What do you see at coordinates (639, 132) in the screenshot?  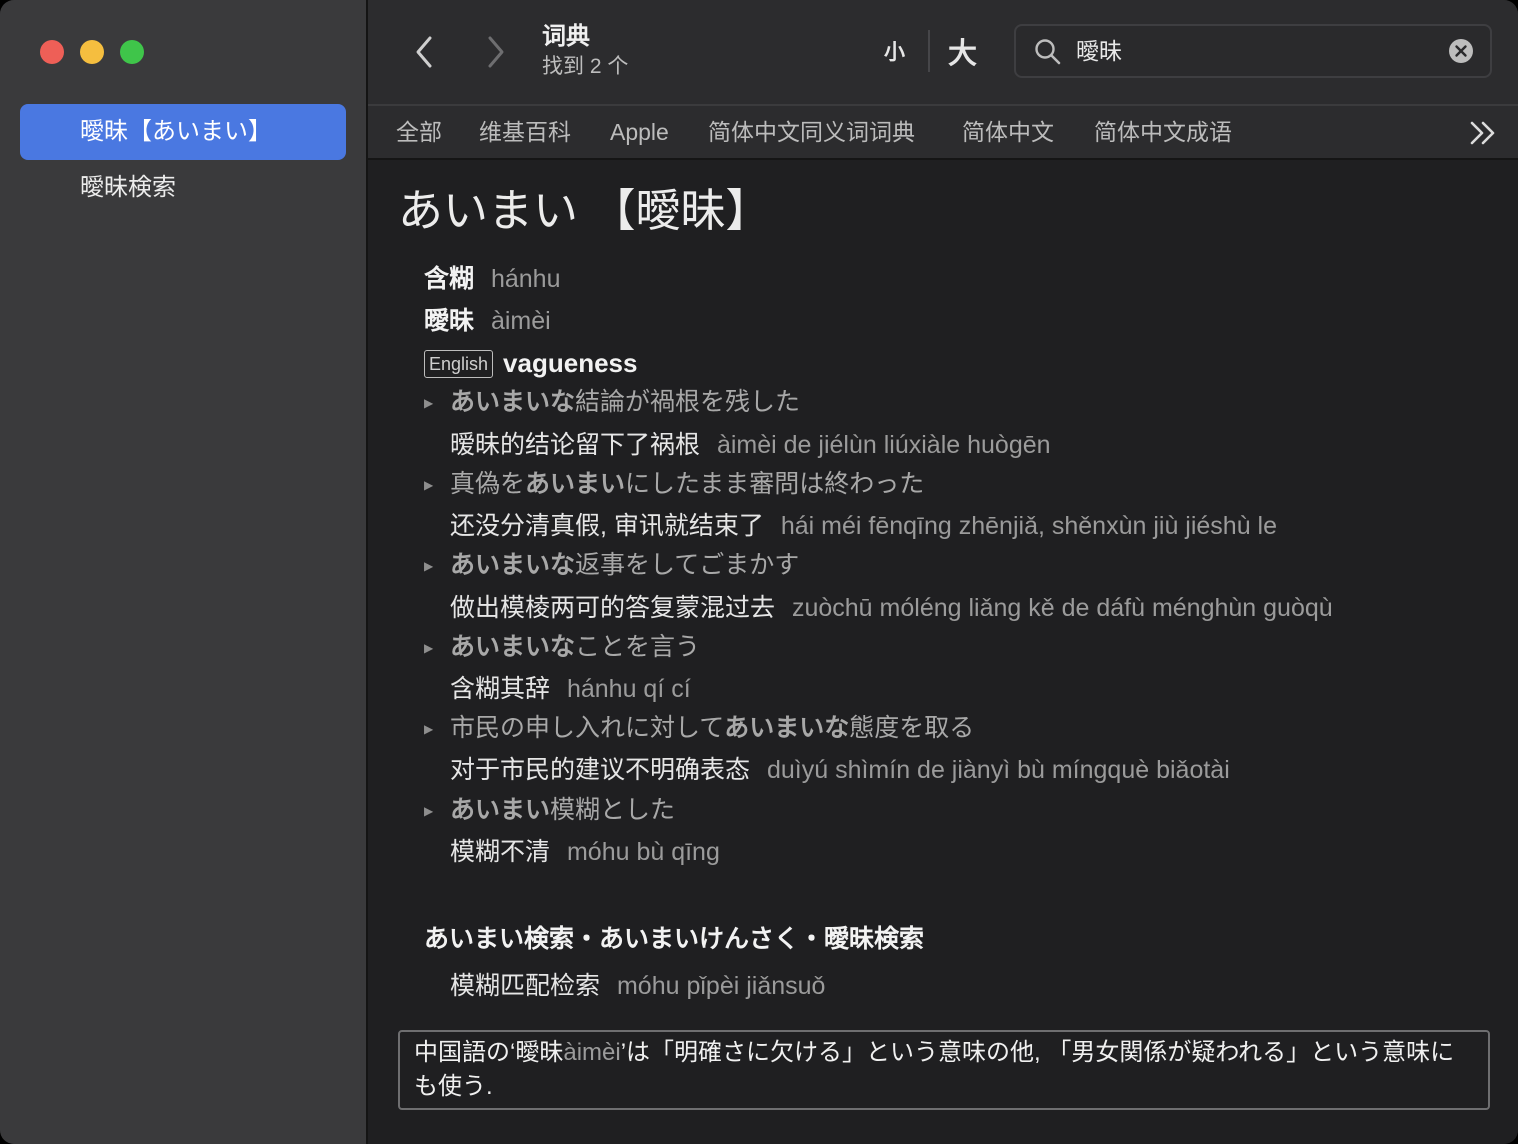 I see `tab-apple: Apple` at bounding box center [639, 132].